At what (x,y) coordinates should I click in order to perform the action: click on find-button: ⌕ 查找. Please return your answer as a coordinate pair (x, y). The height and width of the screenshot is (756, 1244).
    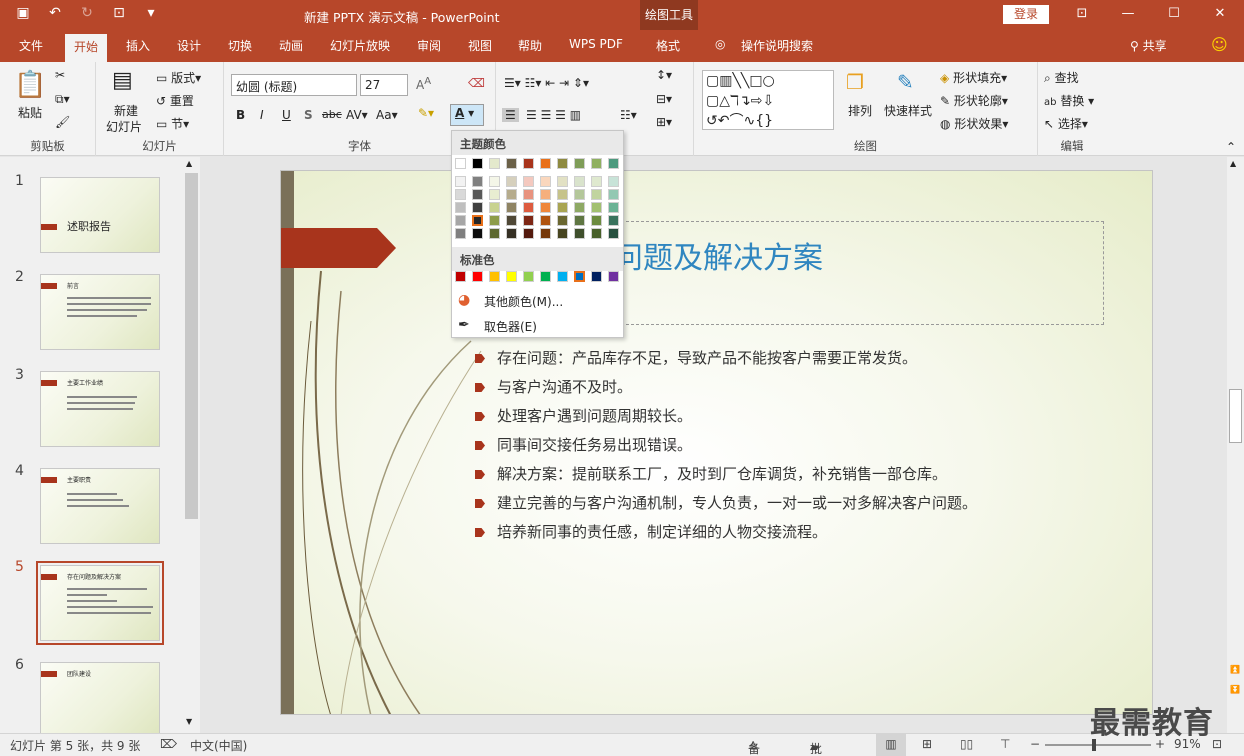
    Looking at the image, I should click on (1061, 77).